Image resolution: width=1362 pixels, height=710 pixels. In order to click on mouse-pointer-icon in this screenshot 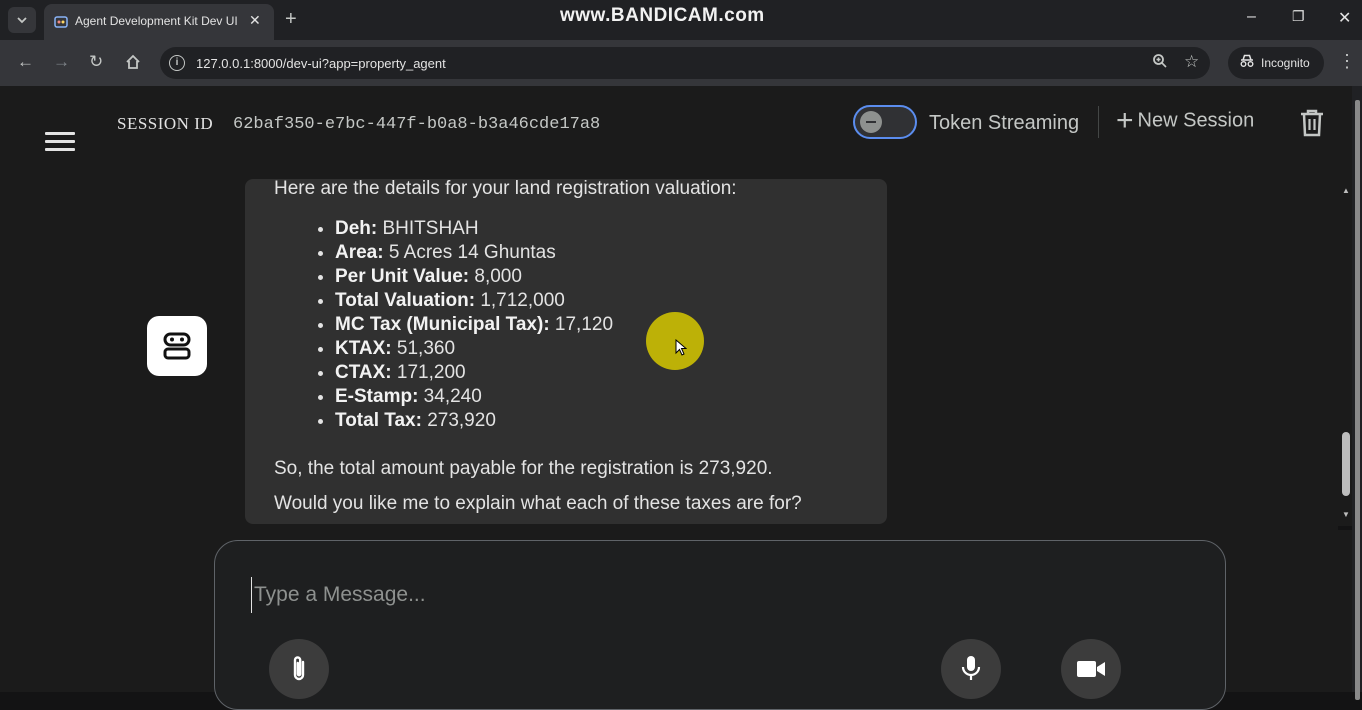, I will do `click(681, 347)`.